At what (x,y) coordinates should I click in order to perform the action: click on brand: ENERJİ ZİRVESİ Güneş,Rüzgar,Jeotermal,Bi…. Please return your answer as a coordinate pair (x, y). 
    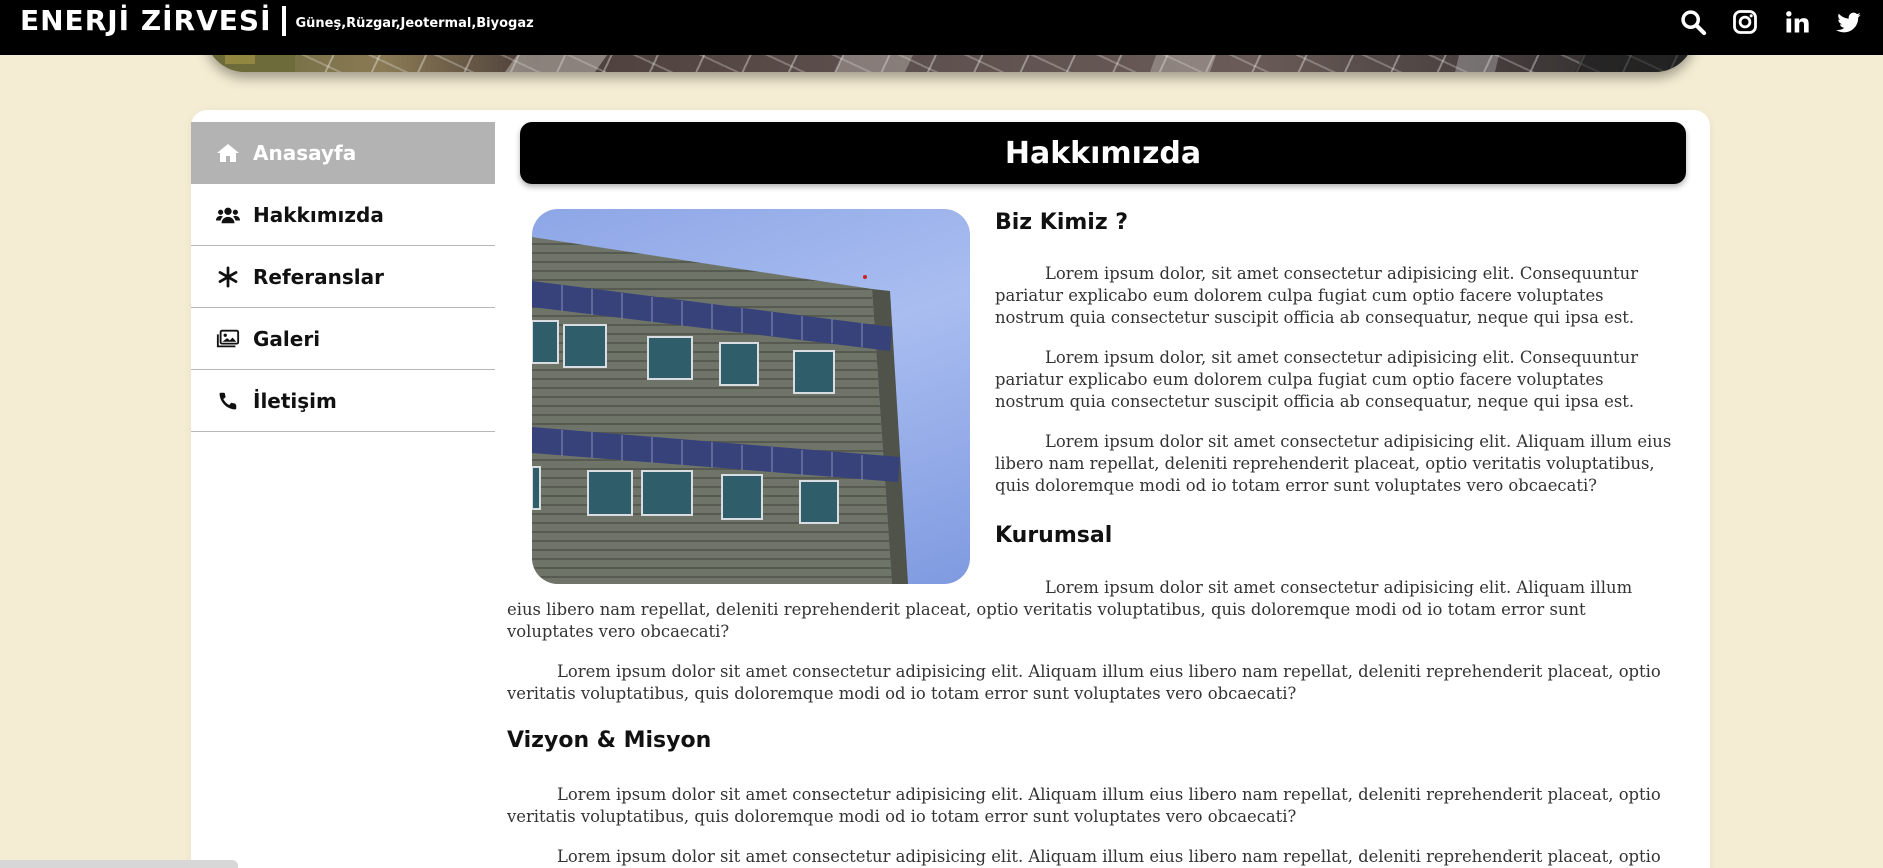
    Looking at the image, I should click on (277, 20).